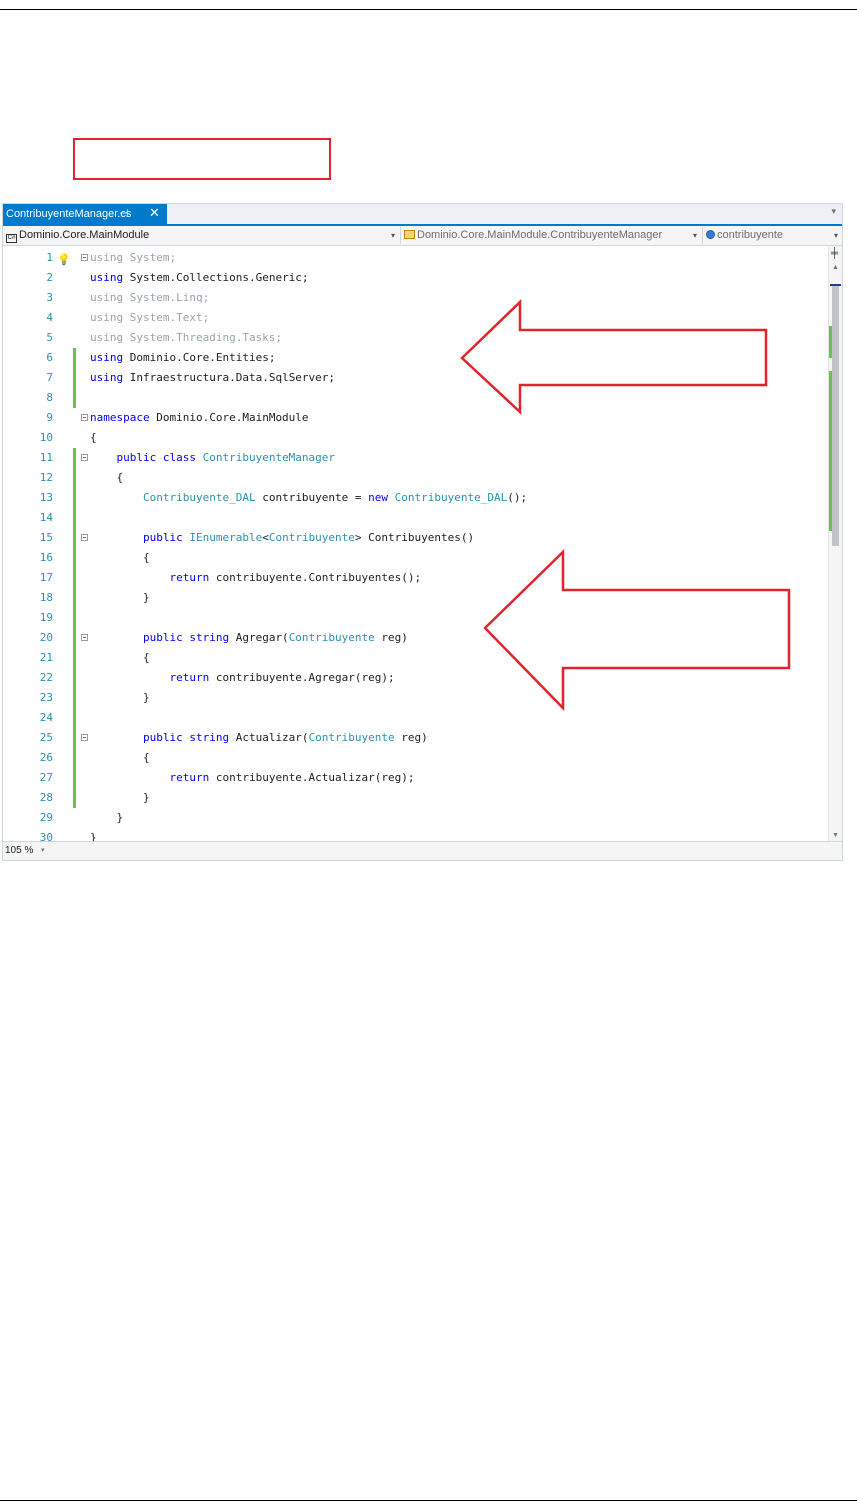  Describe the element at coordinates (415, 318) in the screenshot. I see `code-line: 4 using System.Text;` at that location.